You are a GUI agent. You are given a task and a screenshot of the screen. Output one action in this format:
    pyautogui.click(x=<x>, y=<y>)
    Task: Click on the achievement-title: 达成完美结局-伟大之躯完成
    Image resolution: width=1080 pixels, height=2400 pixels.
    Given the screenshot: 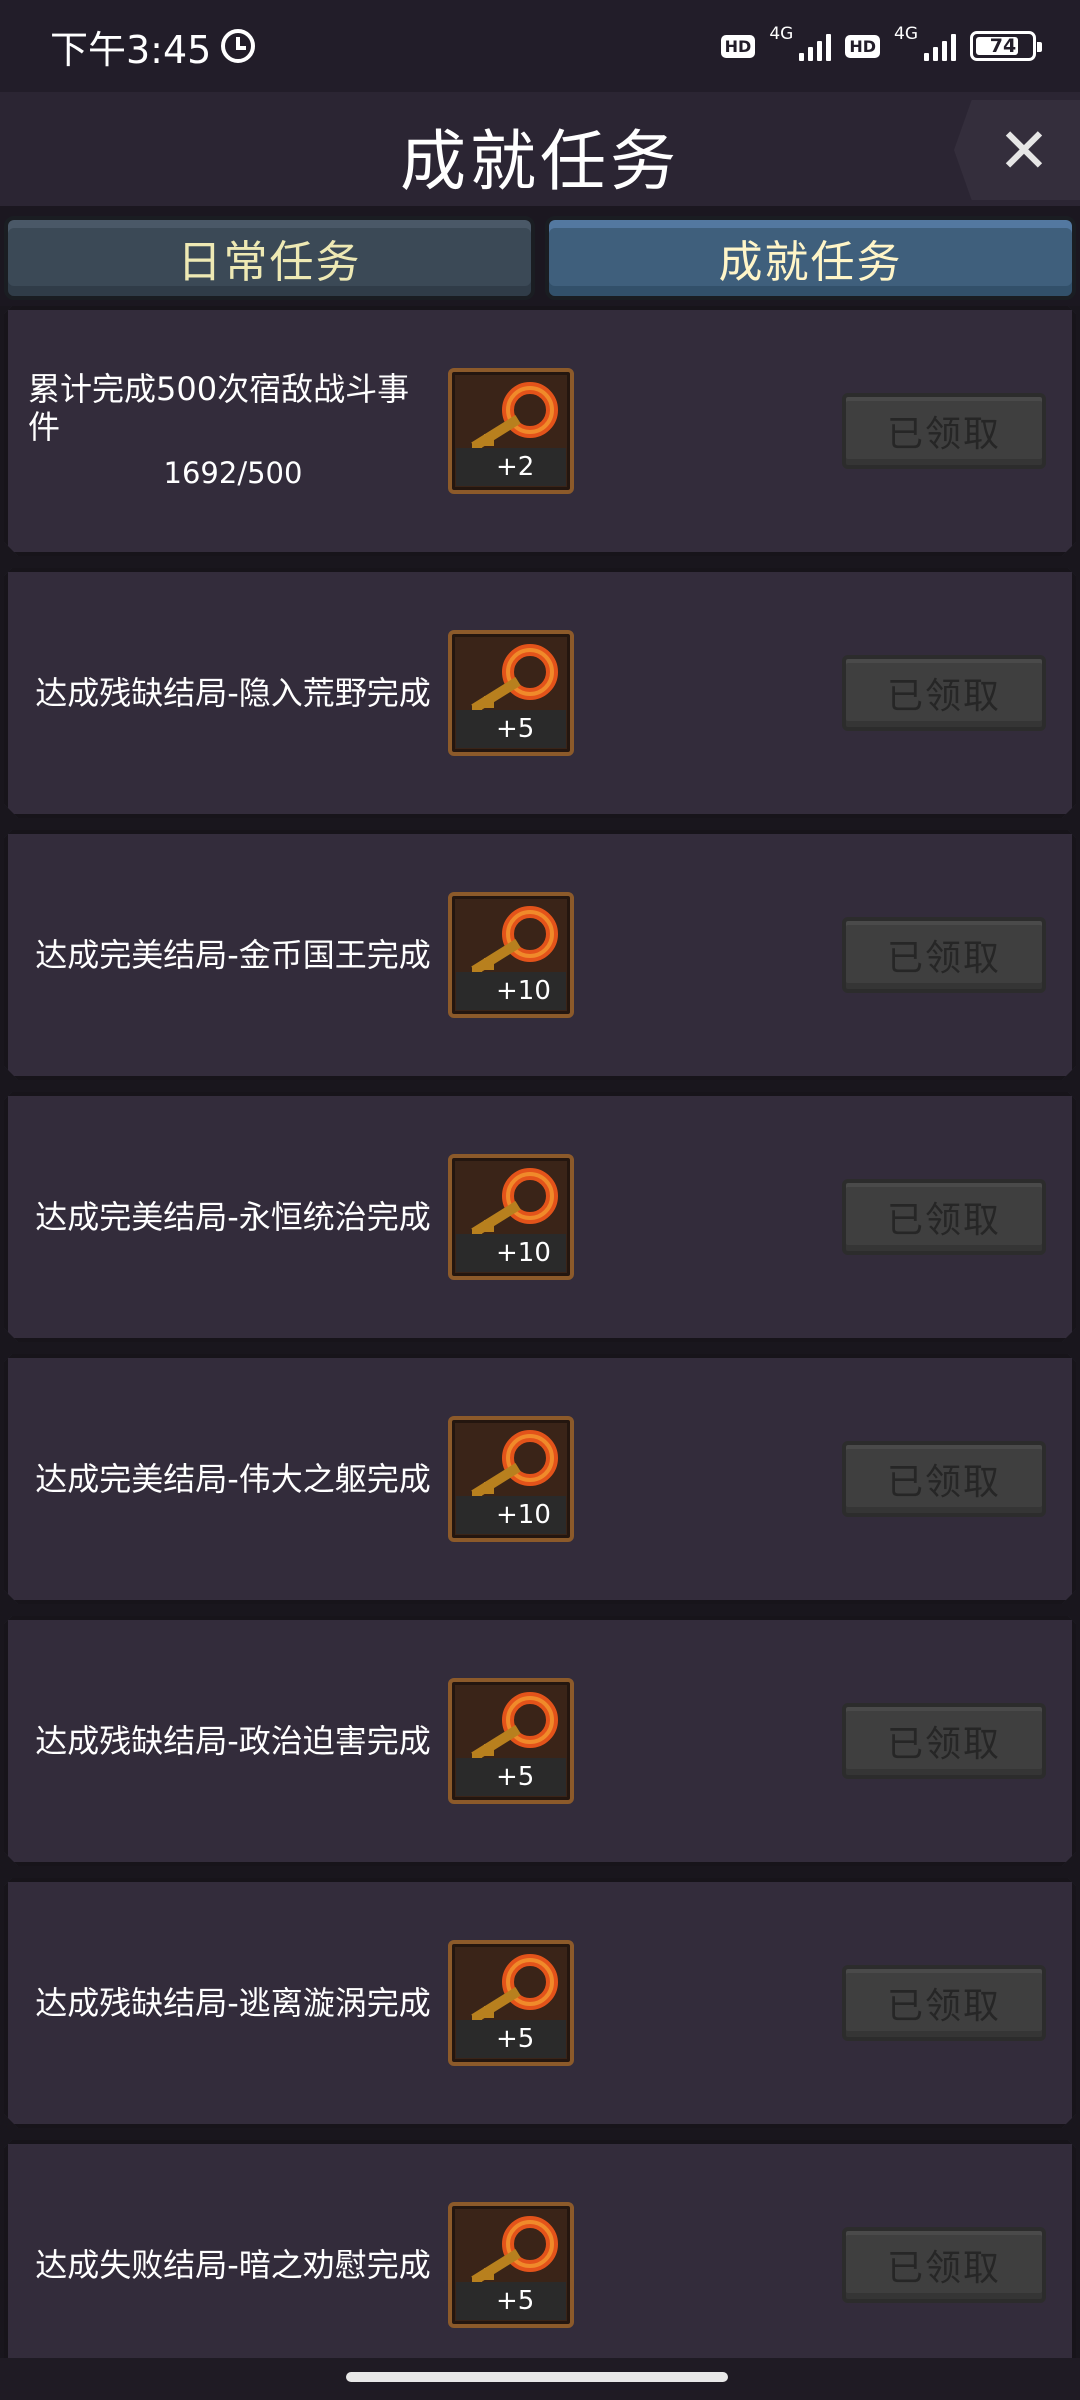 What is the action you would take?
    pyautogui.click(x=233, y=1479)
    